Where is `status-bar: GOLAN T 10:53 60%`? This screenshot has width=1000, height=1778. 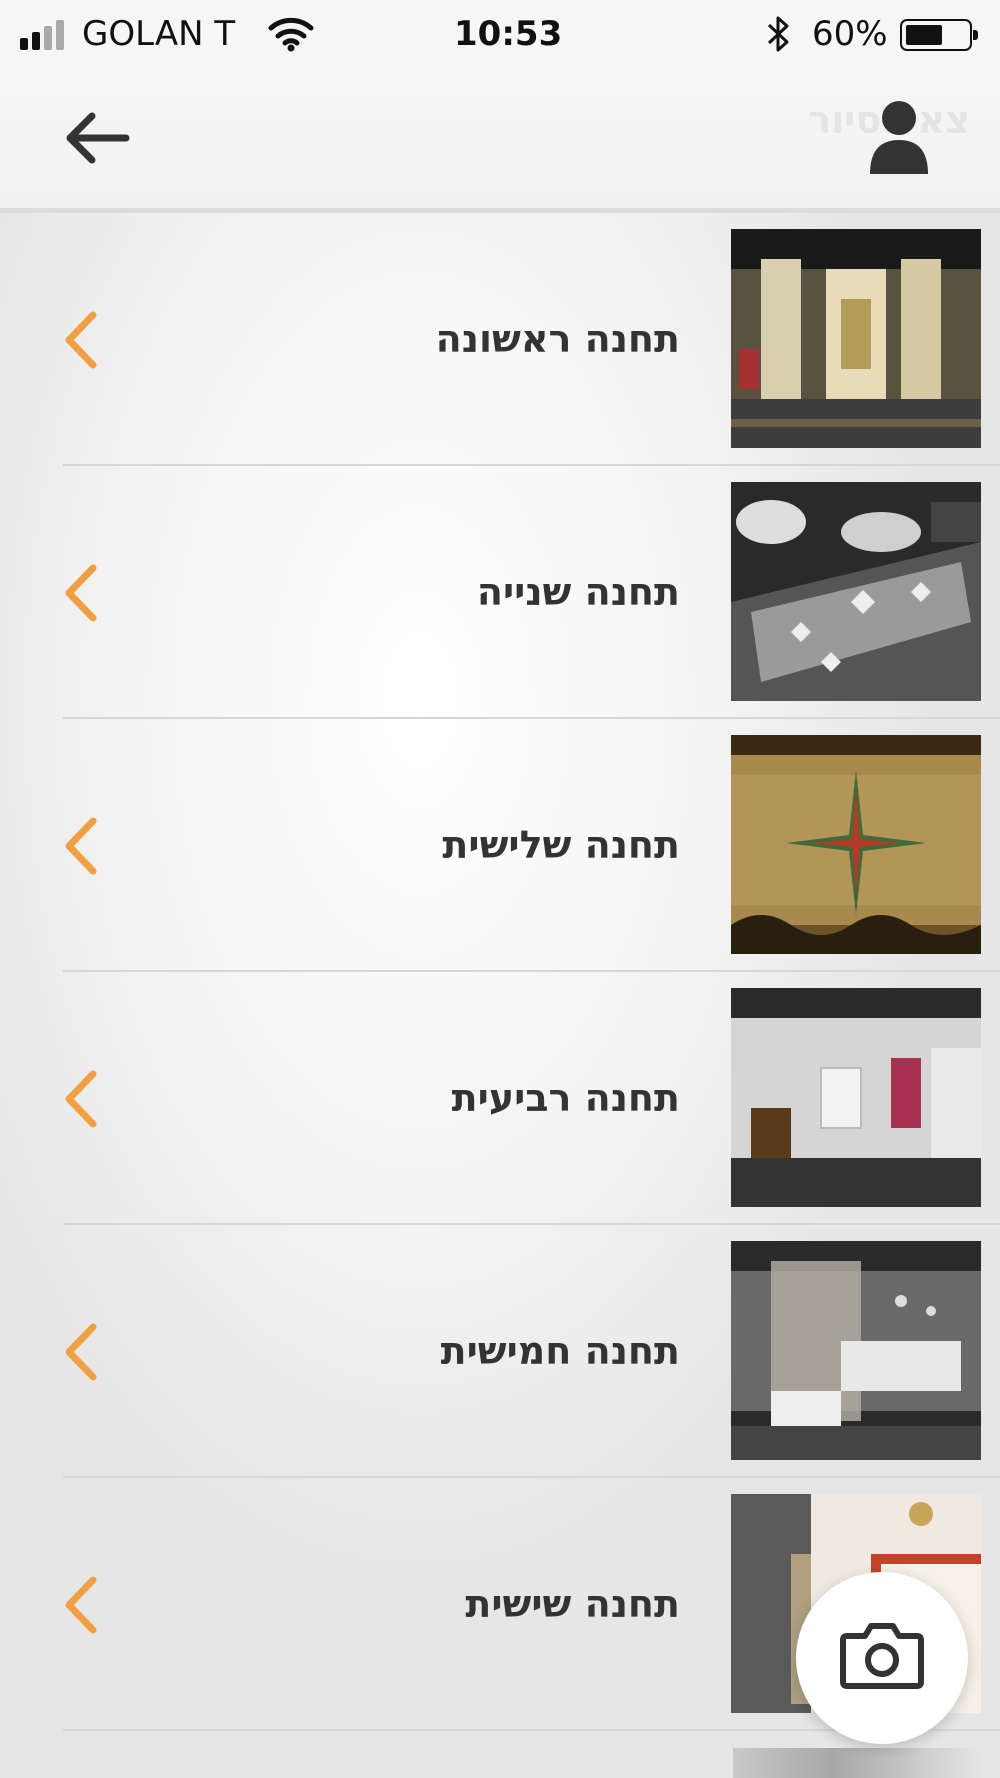
status-bar: GOLAN T 10:53 60% is located at coordinates (500, 35).